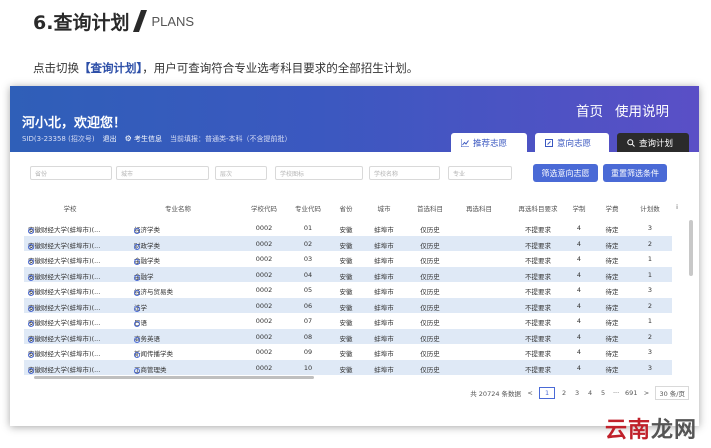 Image resolution: width=711 pixels, height=448 pixels. I want to click on cell-major: 财政学类, so click(182, 245).